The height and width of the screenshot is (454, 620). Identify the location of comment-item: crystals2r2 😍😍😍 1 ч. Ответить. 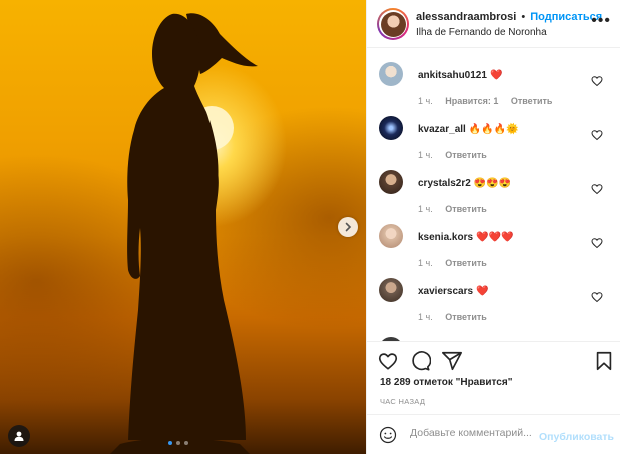
(493, 189).